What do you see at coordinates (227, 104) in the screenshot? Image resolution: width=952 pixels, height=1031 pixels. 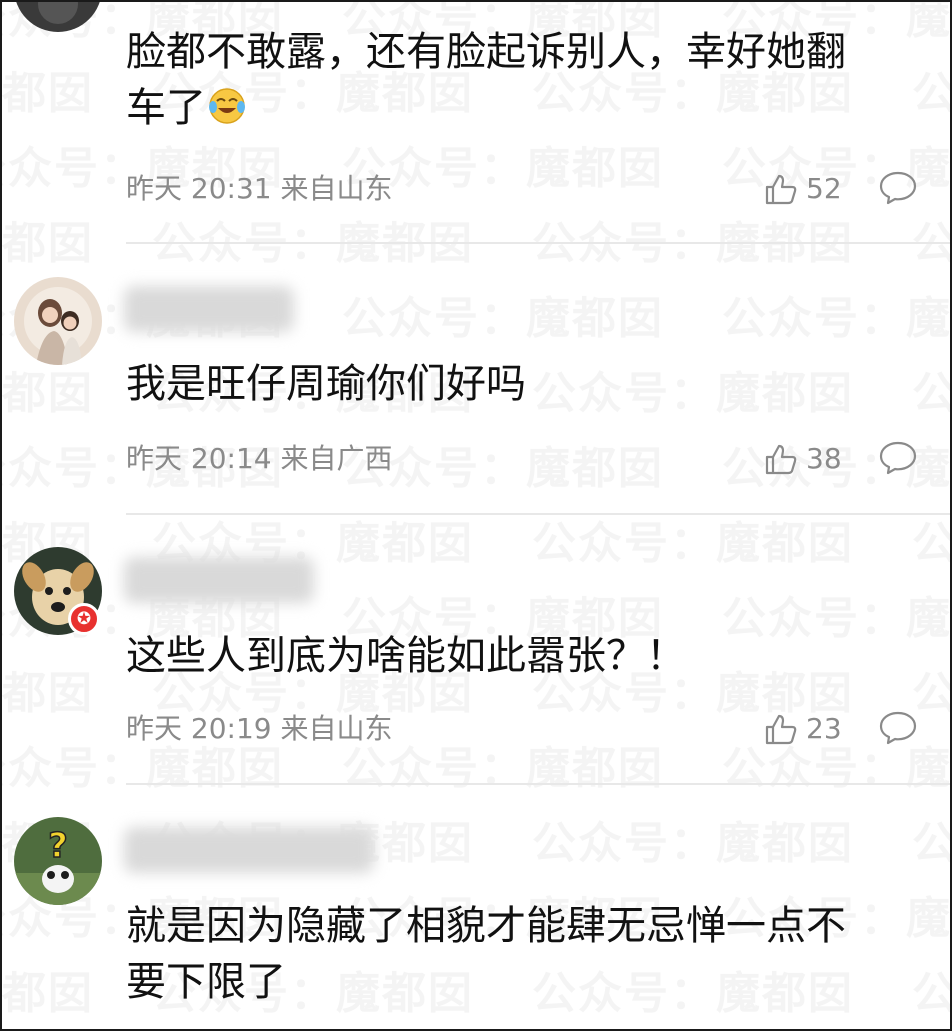 I see `laughing-crying-emoji-icon` at bounding box center [227, 104].